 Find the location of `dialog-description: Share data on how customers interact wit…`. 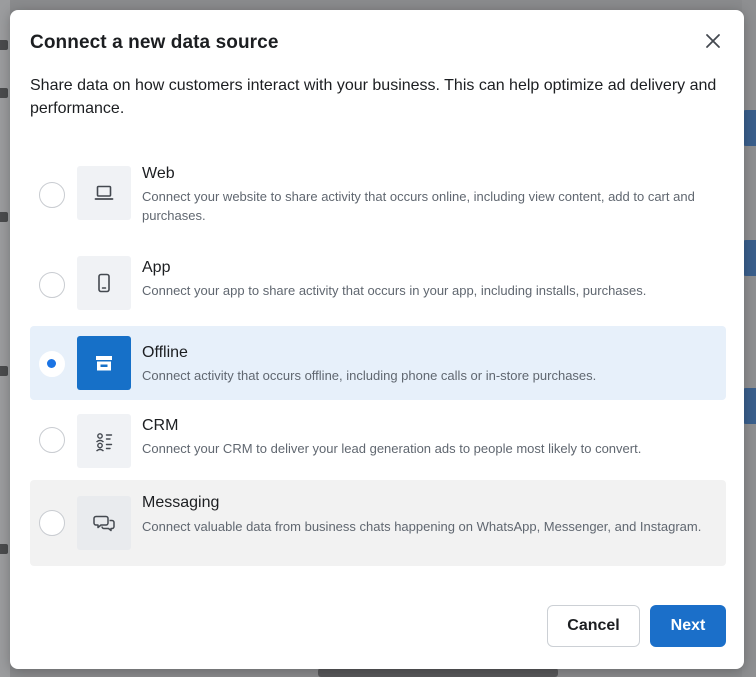

dialog-description: Share data on how customers interact wit… is located at coordinates (373, 97).